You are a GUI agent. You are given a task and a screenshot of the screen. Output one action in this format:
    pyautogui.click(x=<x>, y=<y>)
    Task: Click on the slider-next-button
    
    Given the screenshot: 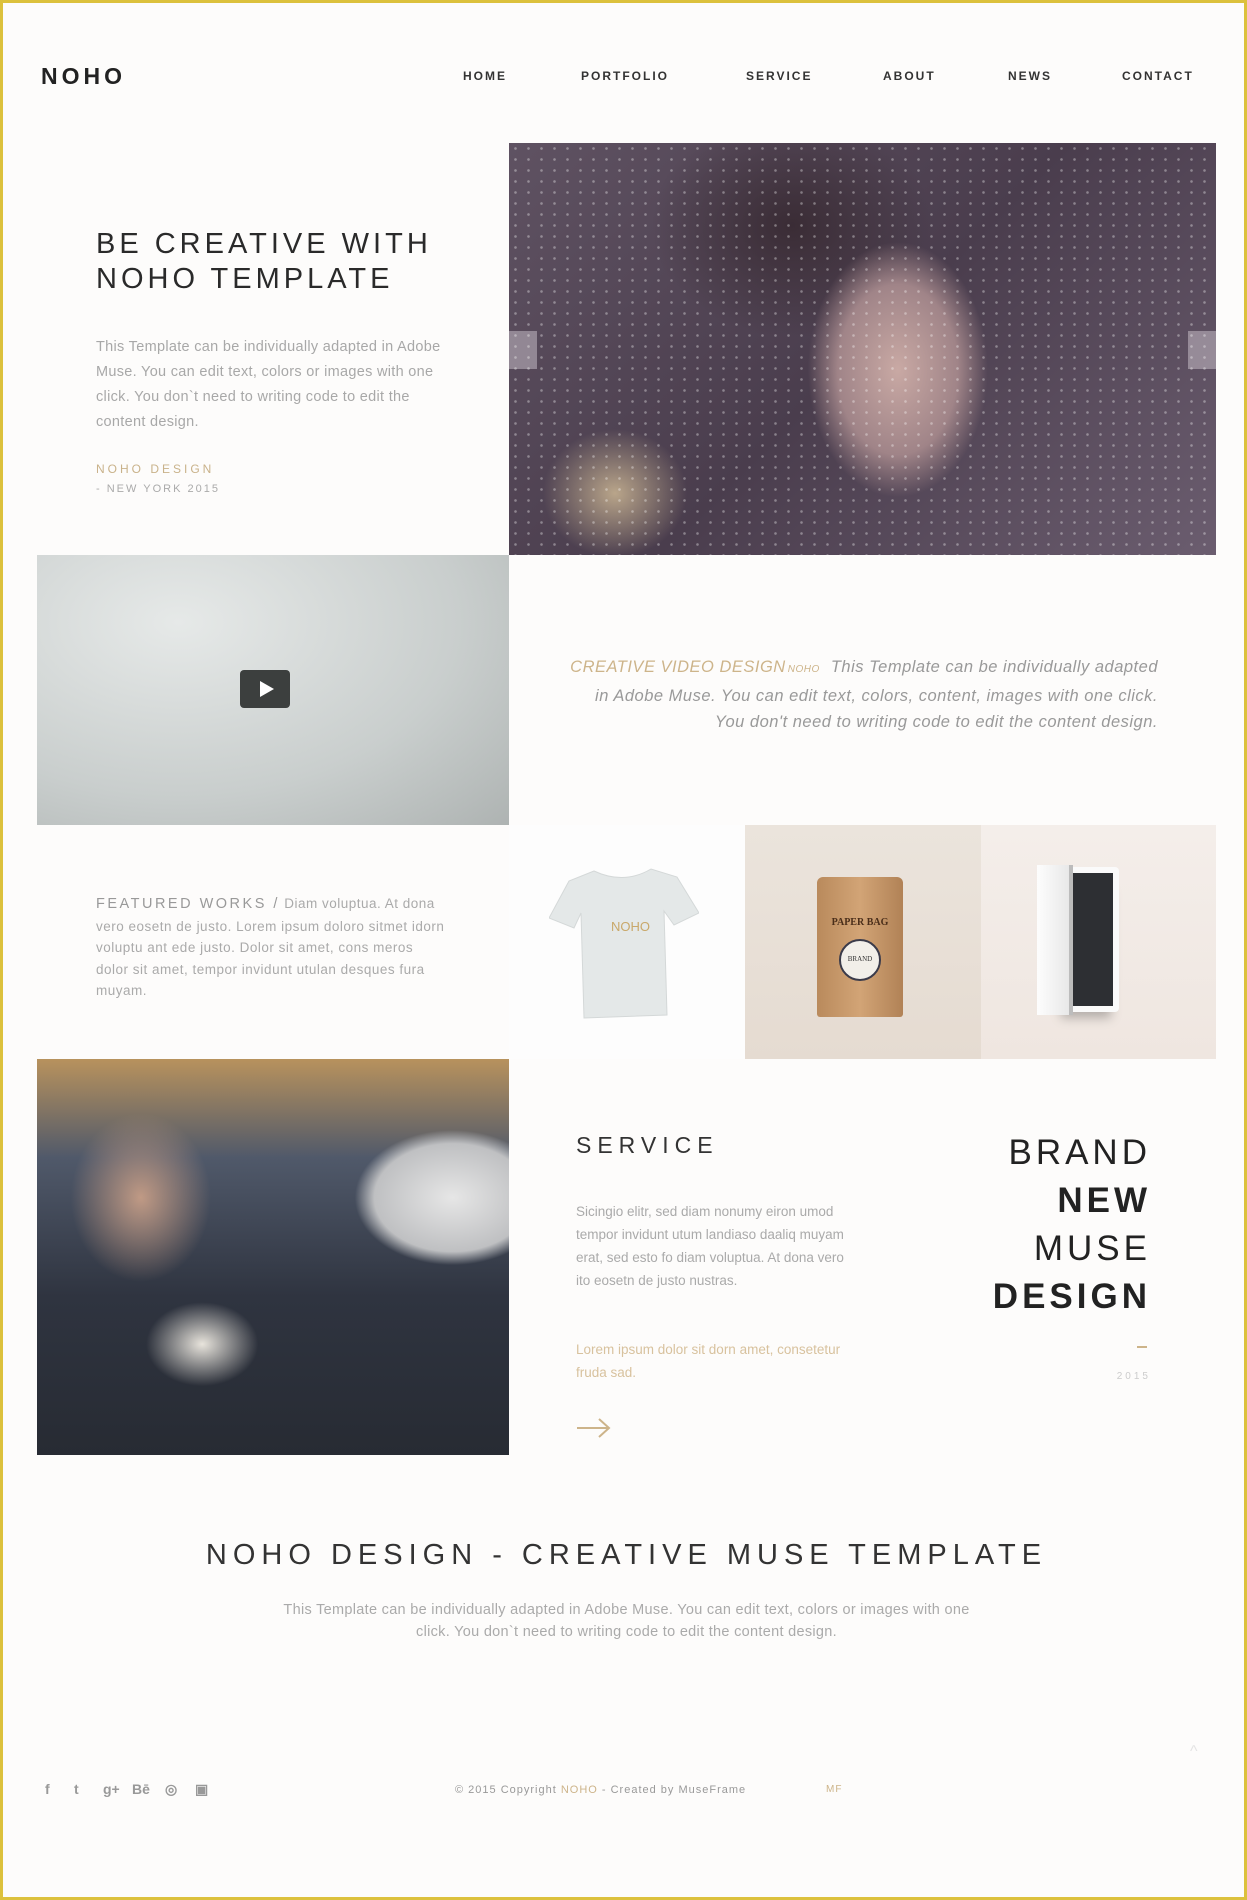 What is the action you would take?
    pyautogui.click(x=1202, y=350)
    